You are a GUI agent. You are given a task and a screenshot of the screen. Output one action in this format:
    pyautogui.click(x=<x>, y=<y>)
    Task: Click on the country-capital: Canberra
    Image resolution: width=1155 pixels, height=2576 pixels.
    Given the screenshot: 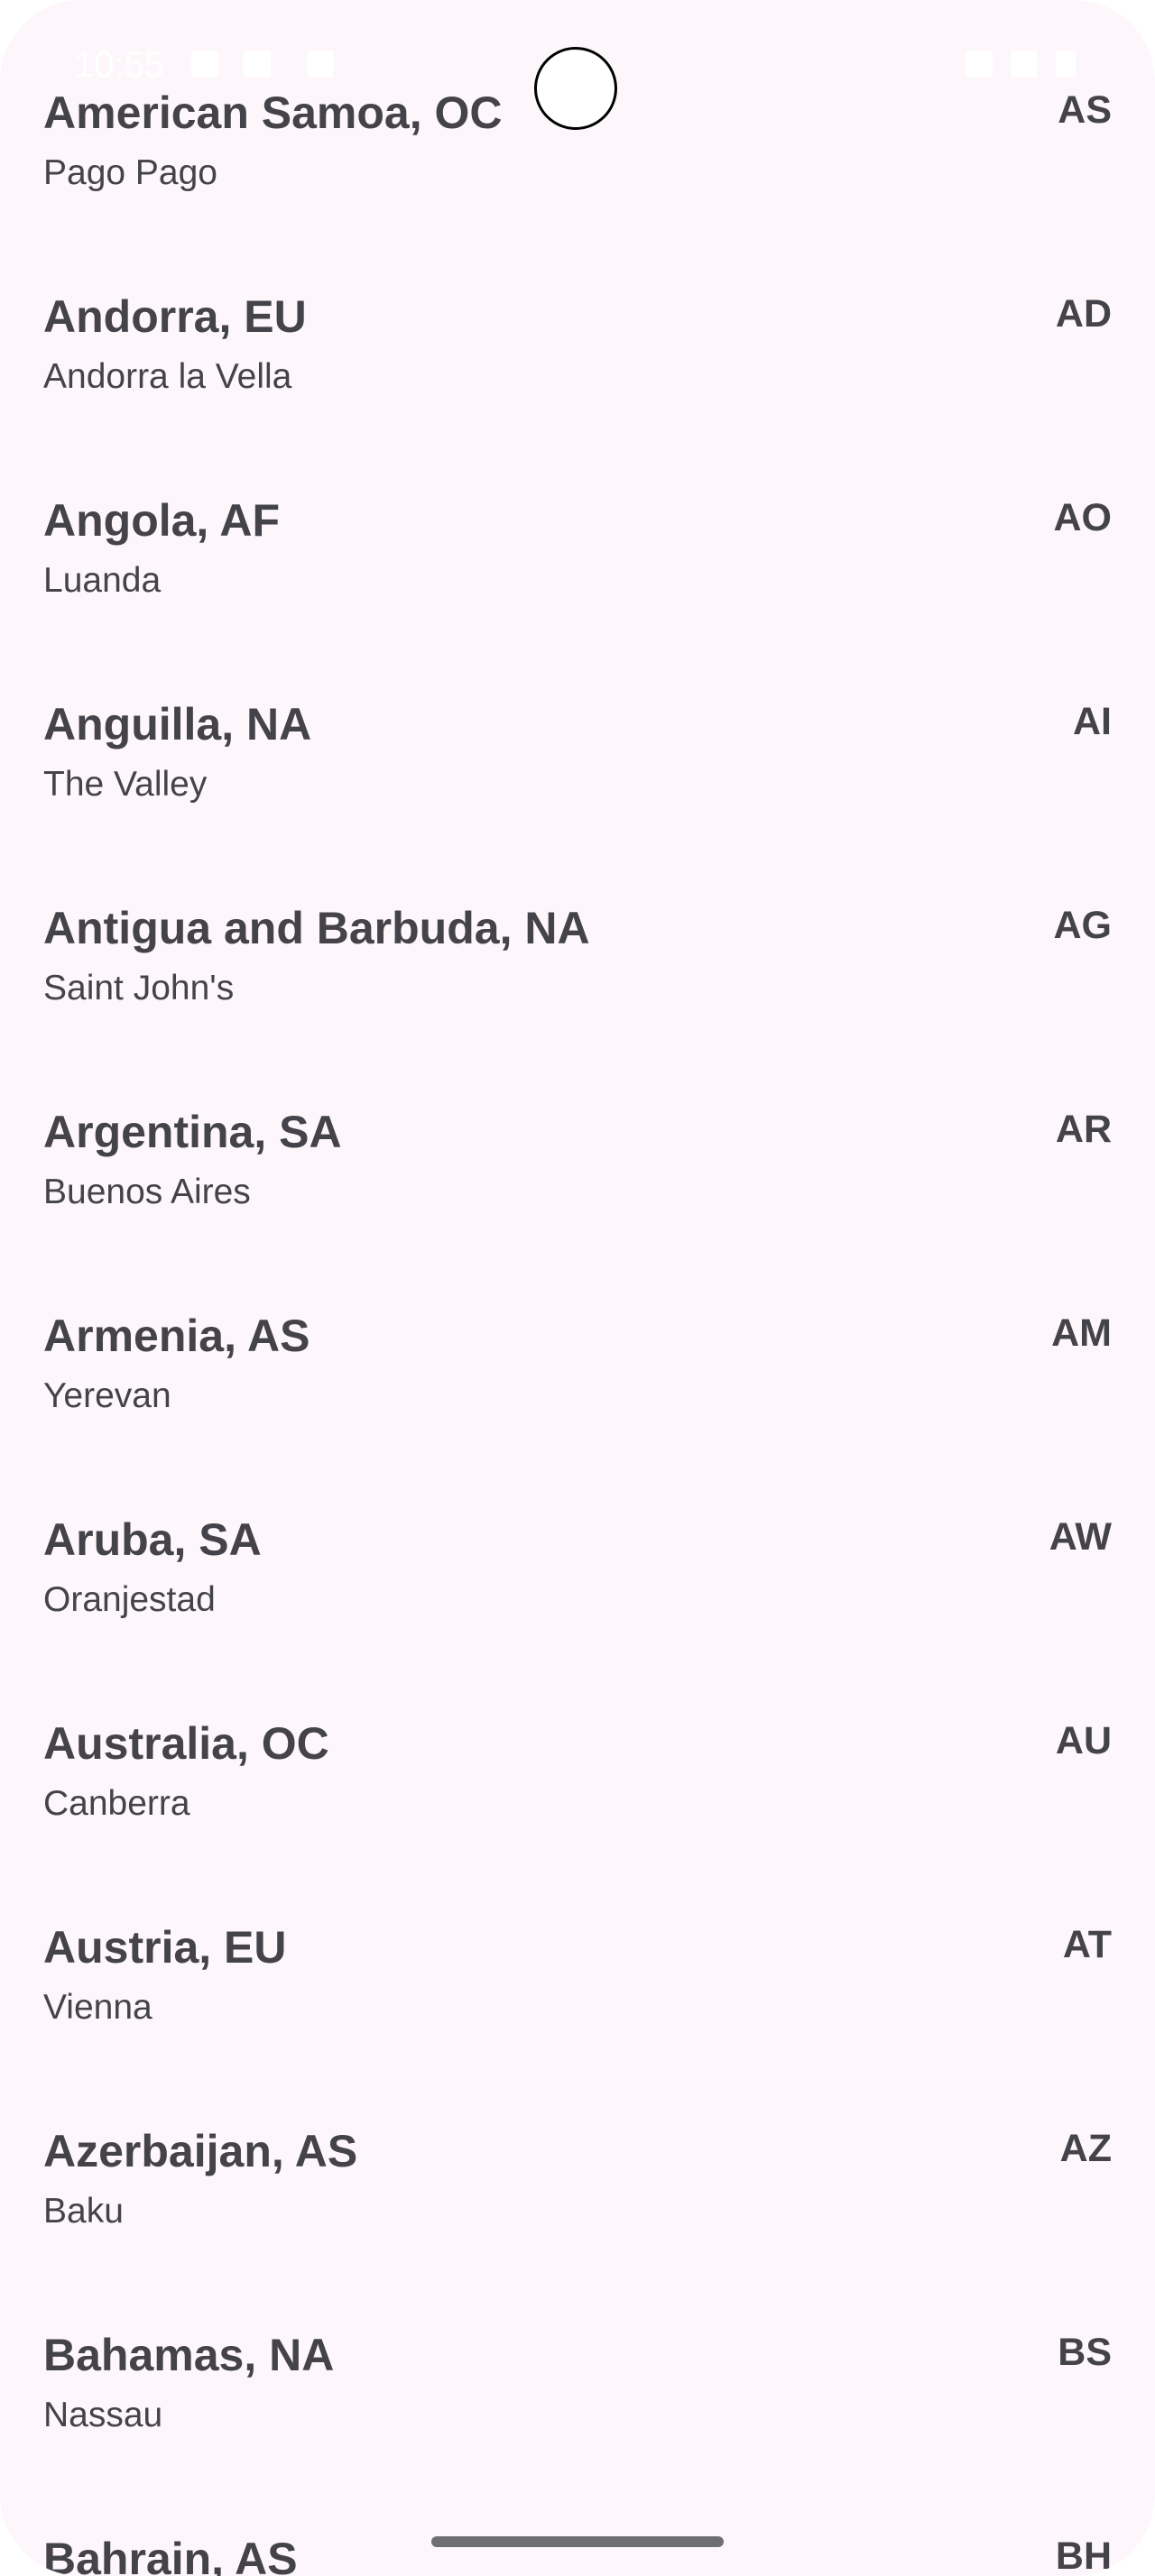 What is the action you would take?
    pyautogui.click(x=116, y=1803)
    